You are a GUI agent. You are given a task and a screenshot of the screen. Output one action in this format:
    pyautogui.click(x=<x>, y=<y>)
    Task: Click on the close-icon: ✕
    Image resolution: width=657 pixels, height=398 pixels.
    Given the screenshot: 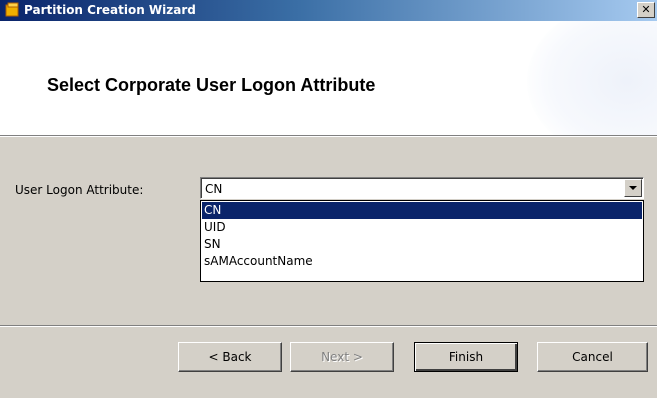 What is the action you would take?
    pyautogui.click(x=646, y=9)
    